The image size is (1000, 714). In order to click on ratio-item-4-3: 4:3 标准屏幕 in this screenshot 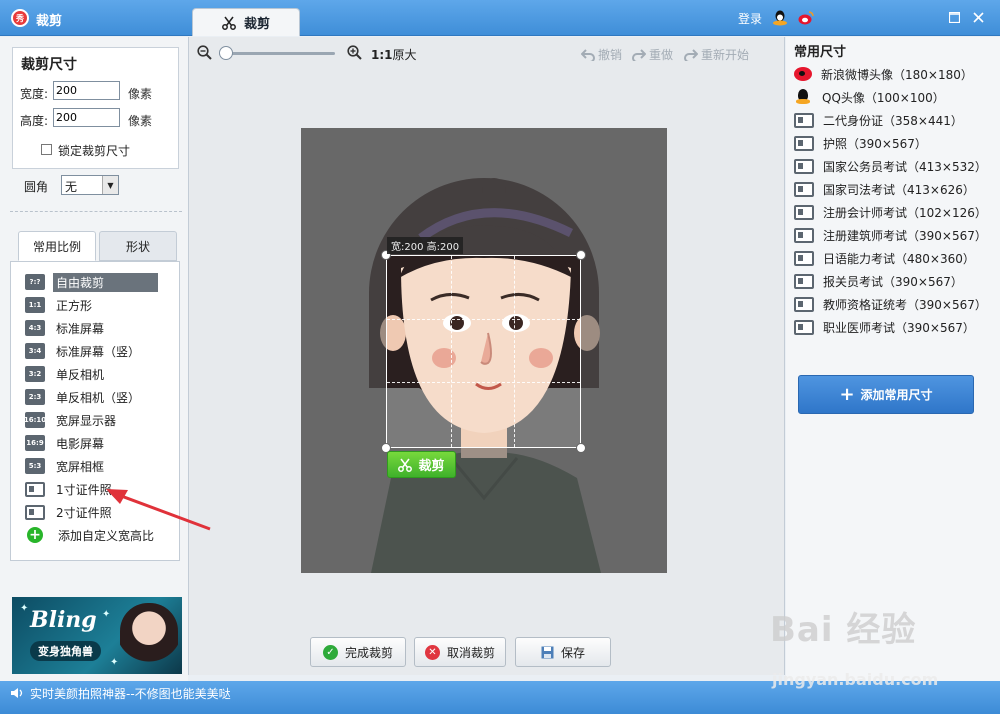, I will do `click(66, 328)`.